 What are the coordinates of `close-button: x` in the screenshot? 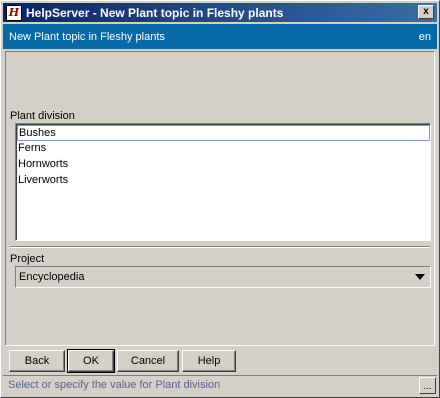 It's located at (426, 12).